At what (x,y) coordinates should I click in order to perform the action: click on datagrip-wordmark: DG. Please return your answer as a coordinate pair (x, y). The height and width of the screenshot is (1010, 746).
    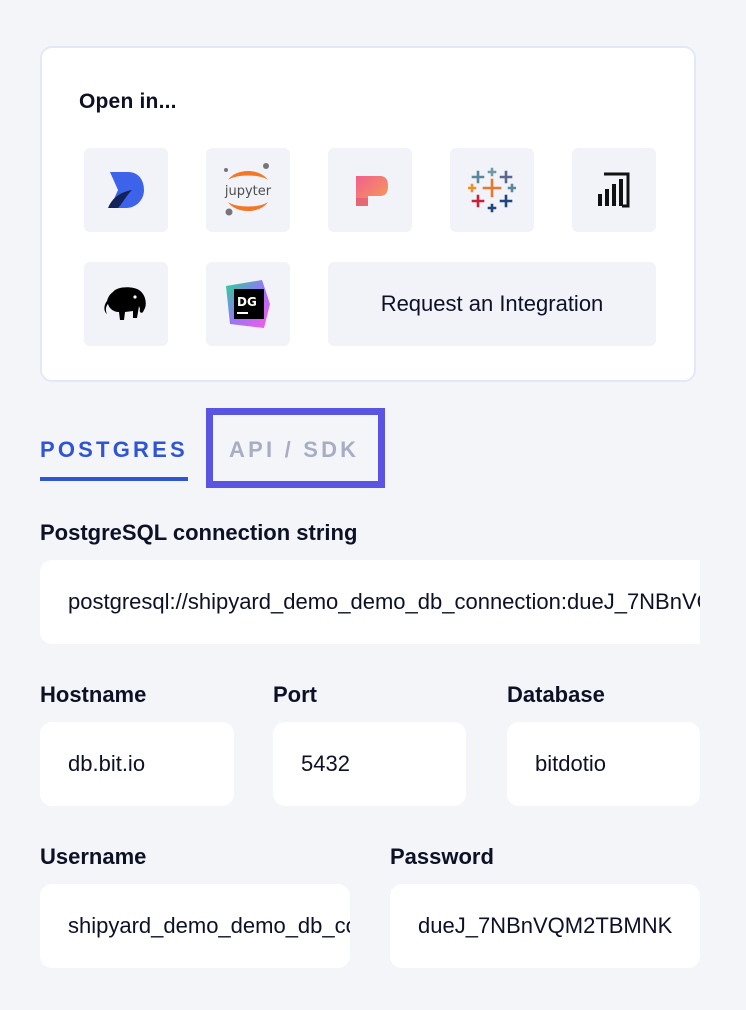
    Looking at the image, I should click on (247, 302).